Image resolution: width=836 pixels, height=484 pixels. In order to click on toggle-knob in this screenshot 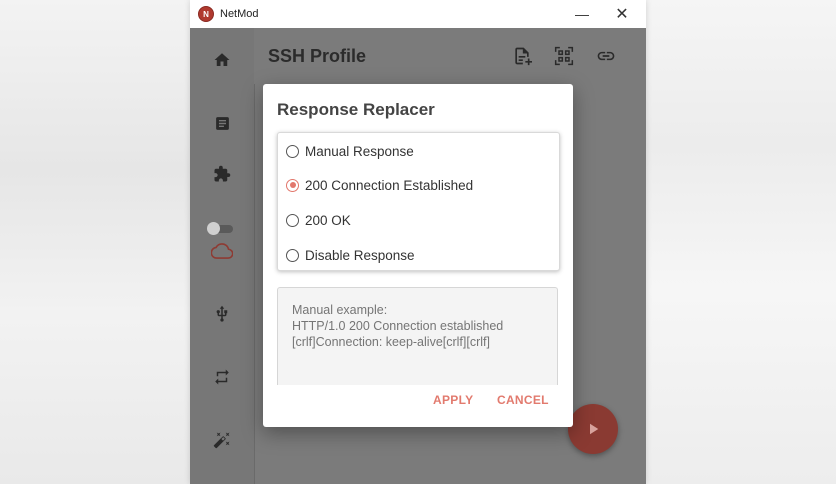, I will do `click(213, 228)`.